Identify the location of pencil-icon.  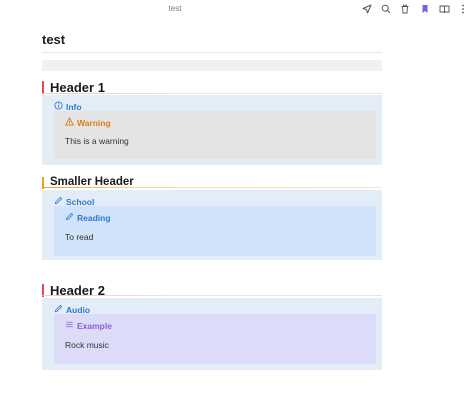
(69, 217).